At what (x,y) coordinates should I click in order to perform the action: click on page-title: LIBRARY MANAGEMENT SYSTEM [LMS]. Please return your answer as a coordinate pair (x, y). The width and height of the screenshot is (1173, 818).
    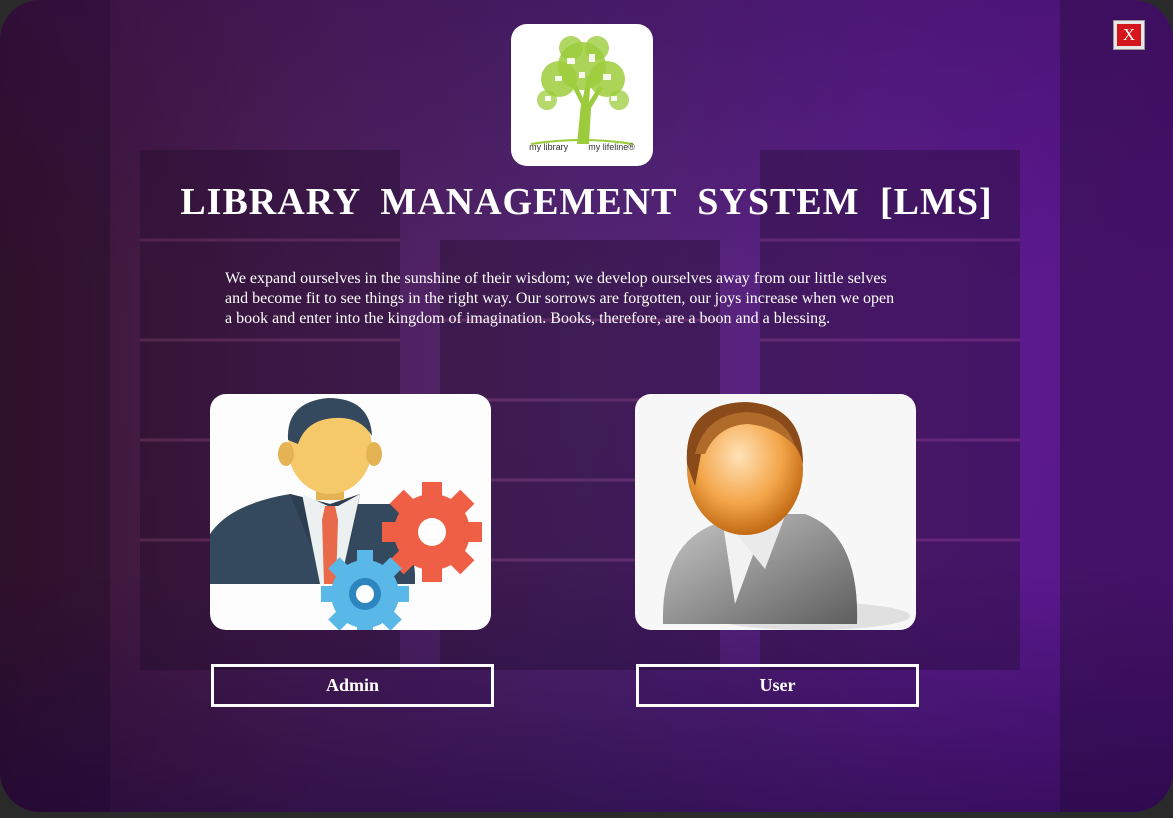
    Looking at the image, I should click on (586, 202).